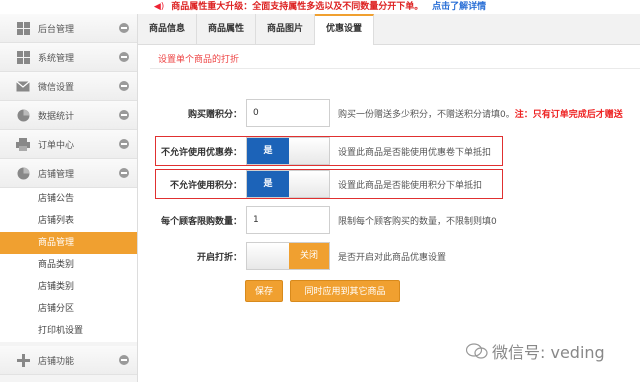 The image size is (640, 382). Describe the element at coordinates (410, 185) in the screenshot. I see `no-points-hint: 设置此商品是否能使用积分下单抵扣` at that location.